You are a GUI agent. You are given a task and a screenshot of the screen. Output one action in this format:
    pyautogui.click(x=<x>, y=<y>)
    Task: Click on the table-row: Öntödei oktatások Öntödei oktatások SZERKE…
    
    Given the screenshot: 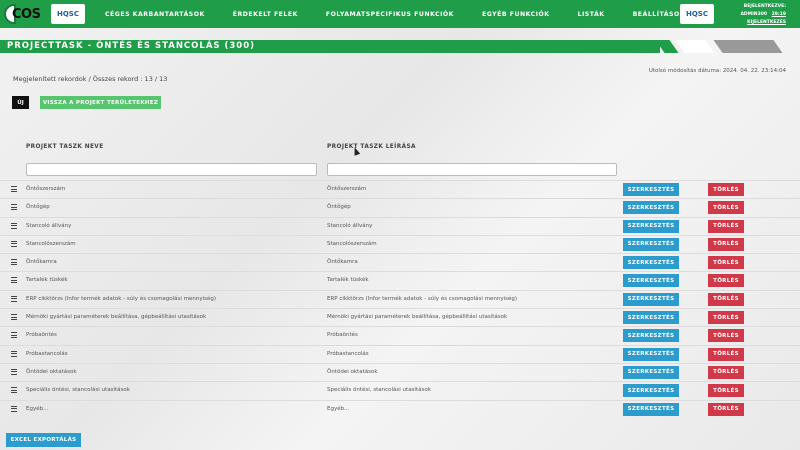 What is the action you would take?
    pyautogui.click(x=400, y=371)
    